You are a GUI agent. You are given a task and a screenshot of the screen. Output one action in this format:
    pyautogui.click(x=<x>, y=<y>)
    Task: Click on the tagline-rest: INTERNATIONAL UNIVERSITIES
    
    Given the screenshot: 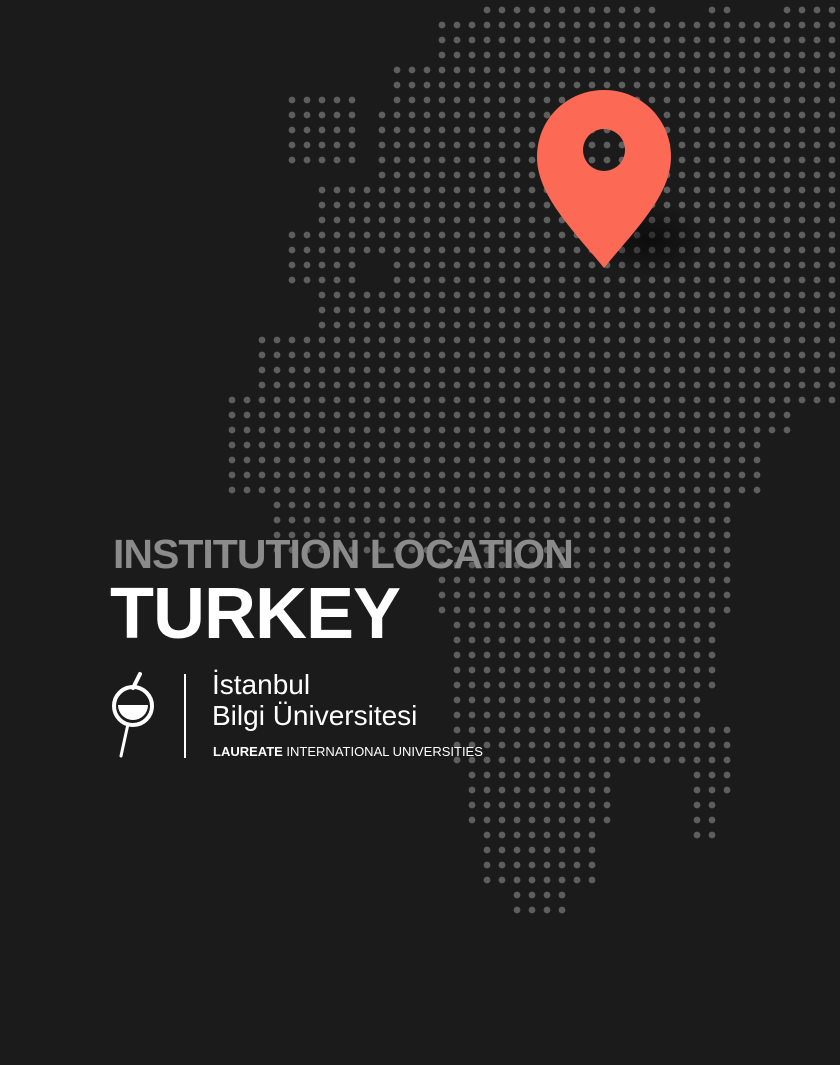 What is the action you would take?
    pyautogui.click(x=382, y=751)
    